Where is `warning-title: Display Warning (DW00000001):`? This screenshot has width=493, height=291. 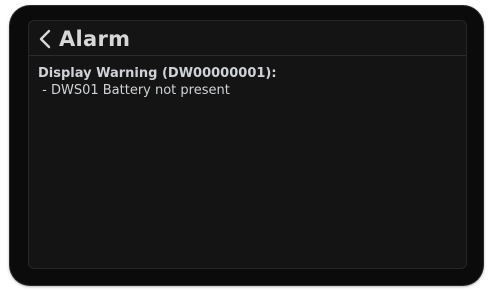
warning-title: Display Warning (DW00000001): is located at coordinates (157, 73).